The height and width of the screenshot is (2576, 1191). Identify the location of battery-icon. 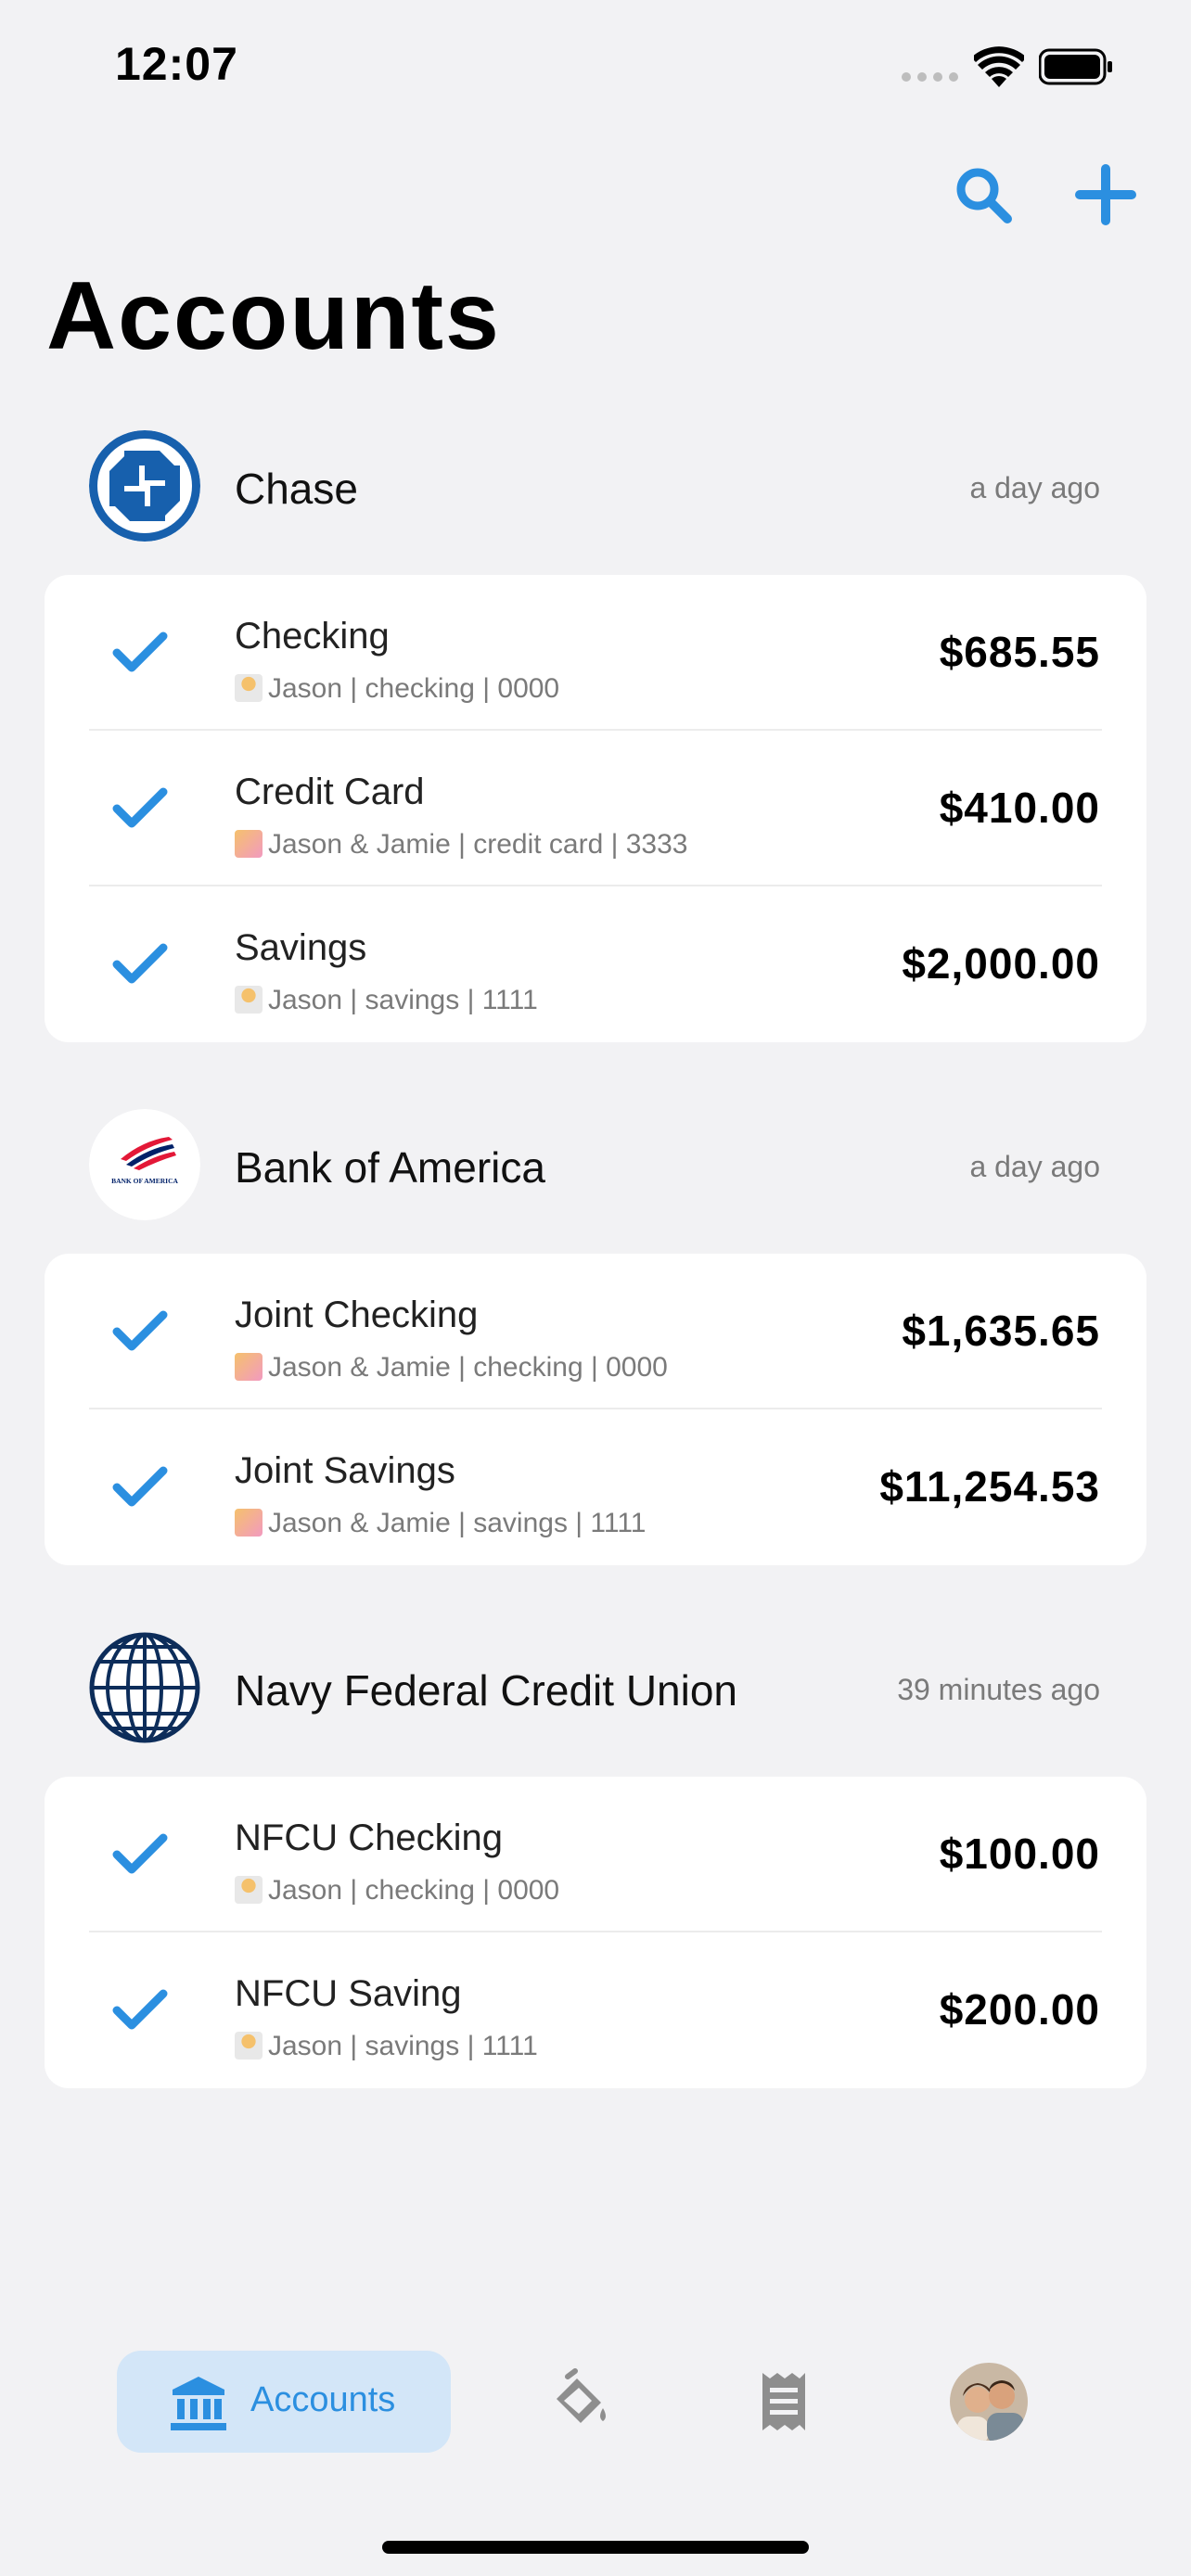
(1075, 66).